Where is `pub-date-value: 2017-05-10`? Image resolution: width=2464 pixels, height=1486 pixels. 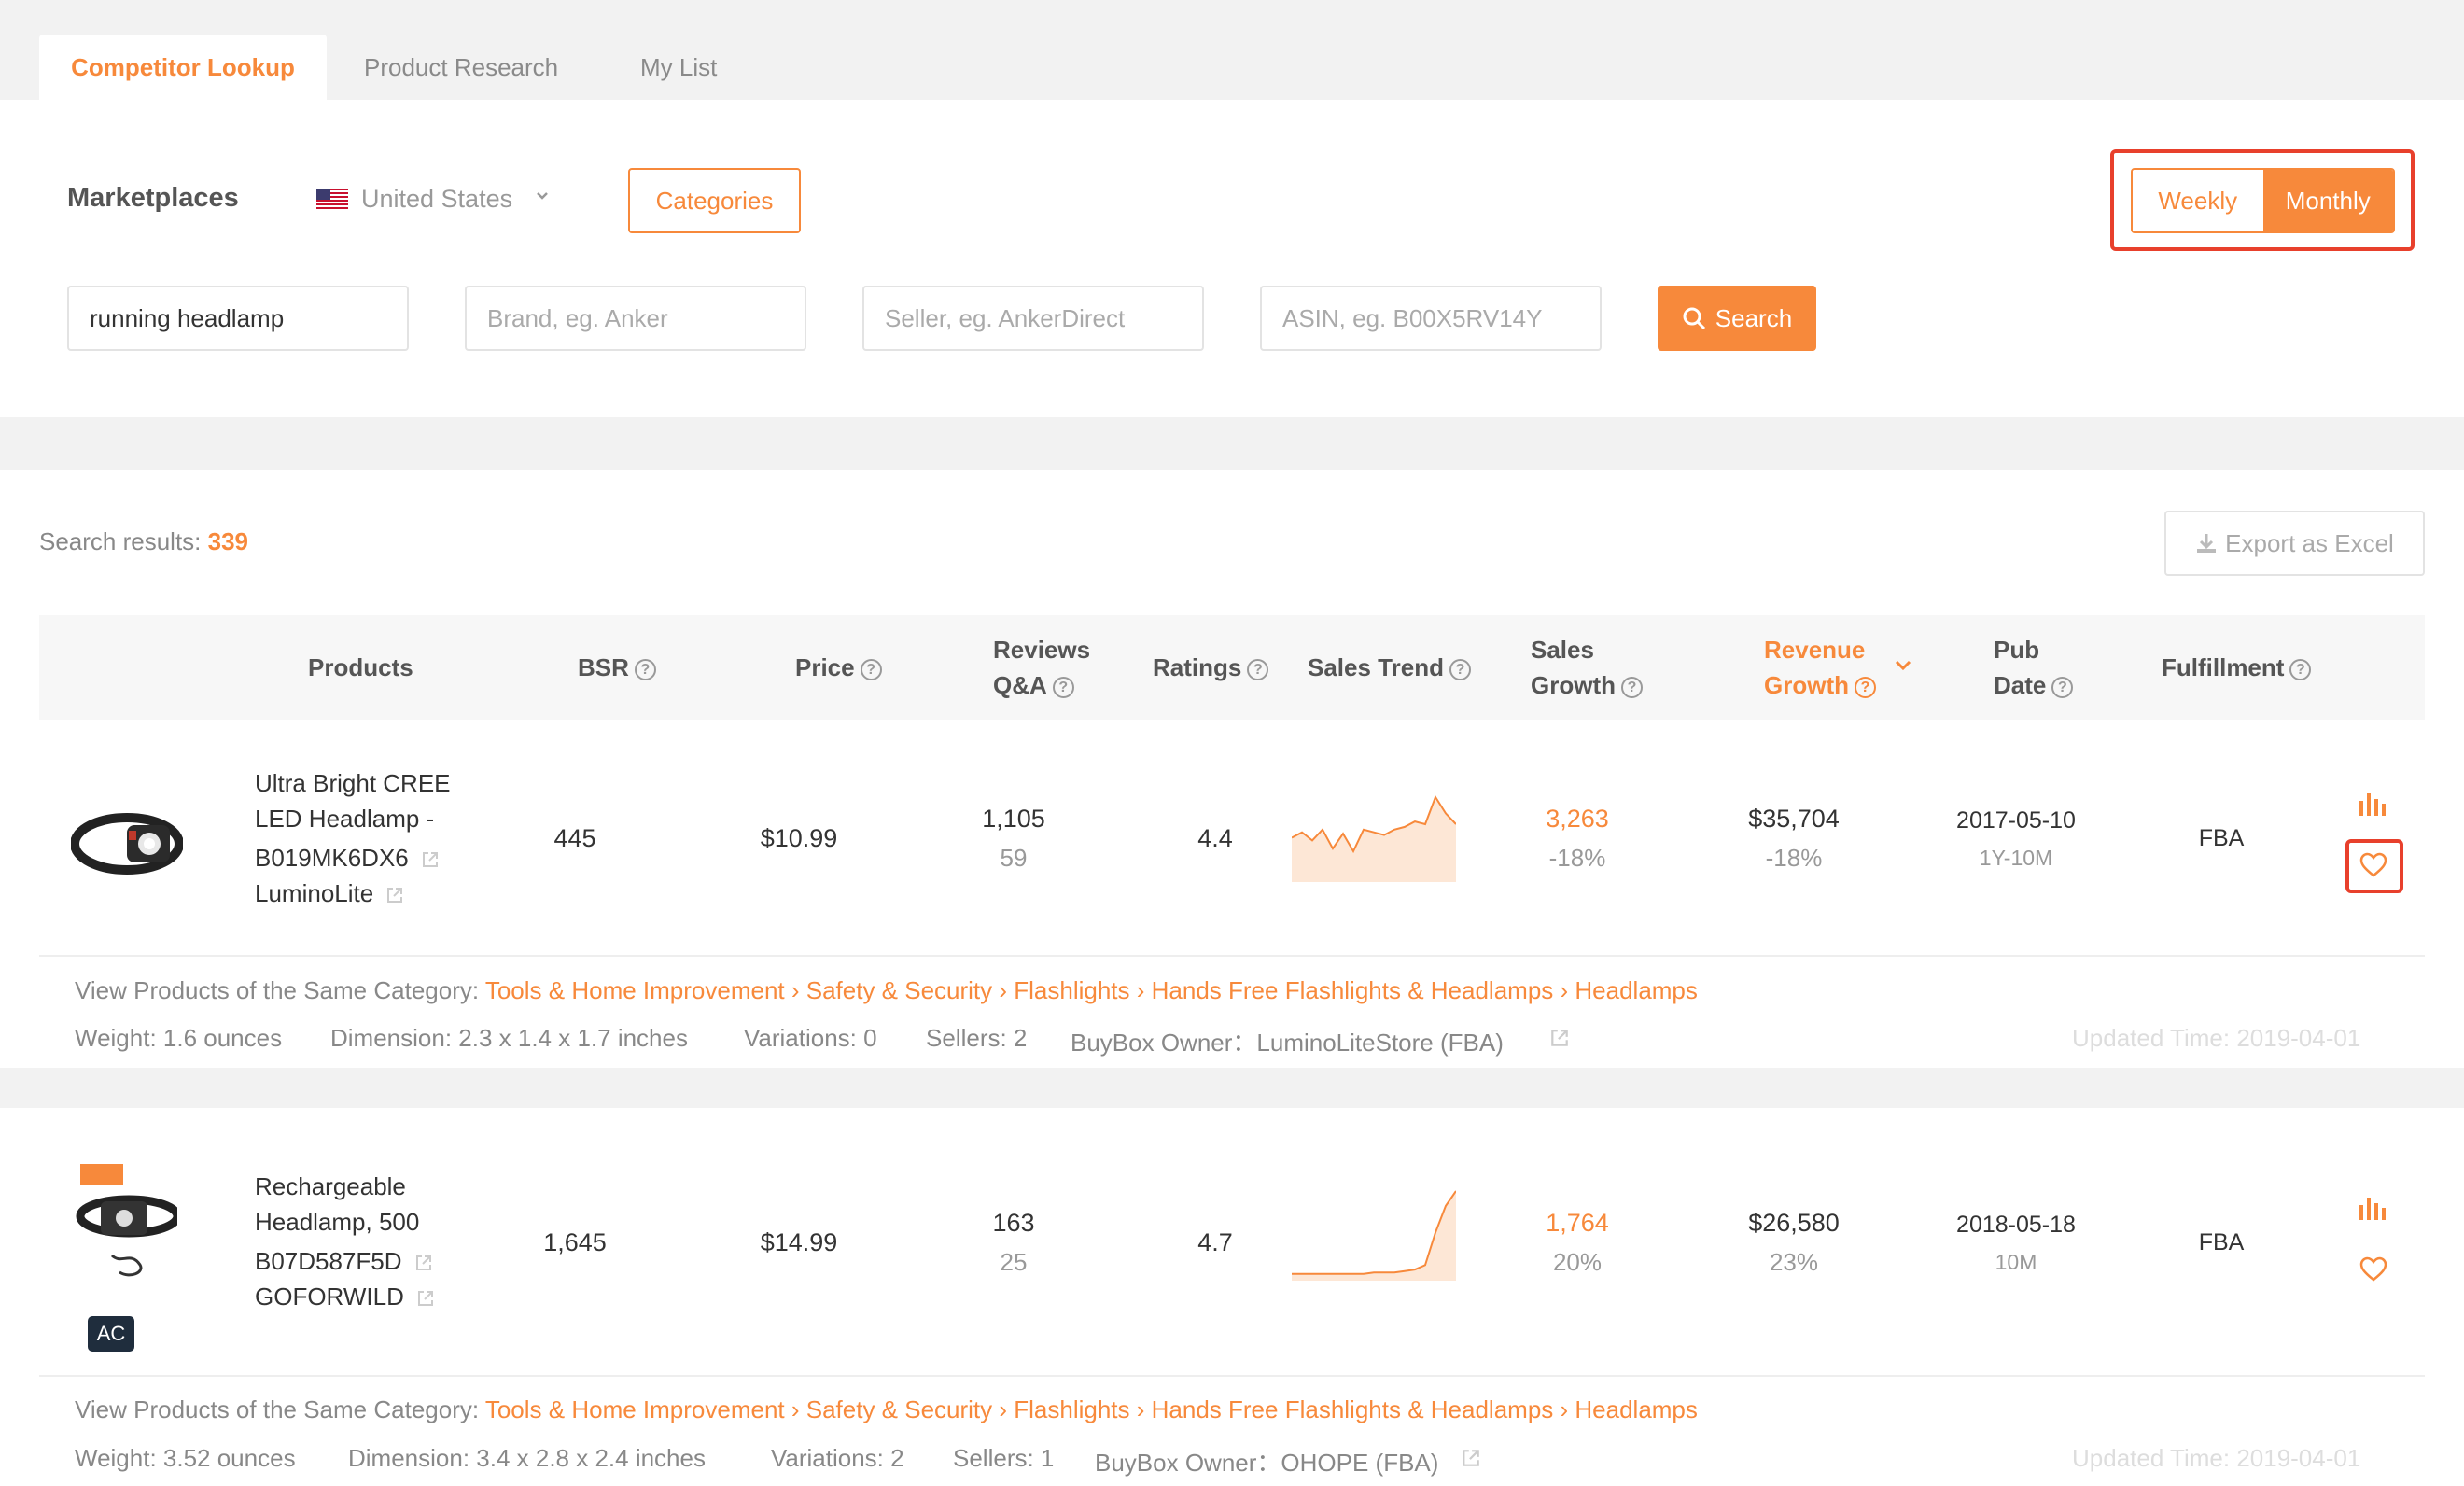
pub-date-value: 2017-05-10 is located at coordinates (2016, 820).